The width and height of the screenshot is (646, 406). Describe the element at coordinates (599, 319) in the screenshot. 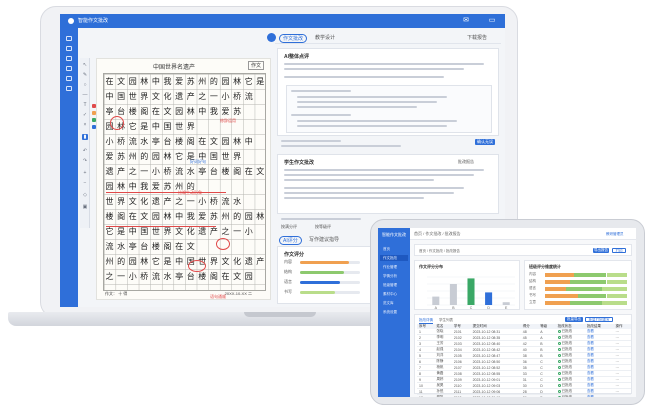

I see `batch-return-button: 批量打回重写` at that location.